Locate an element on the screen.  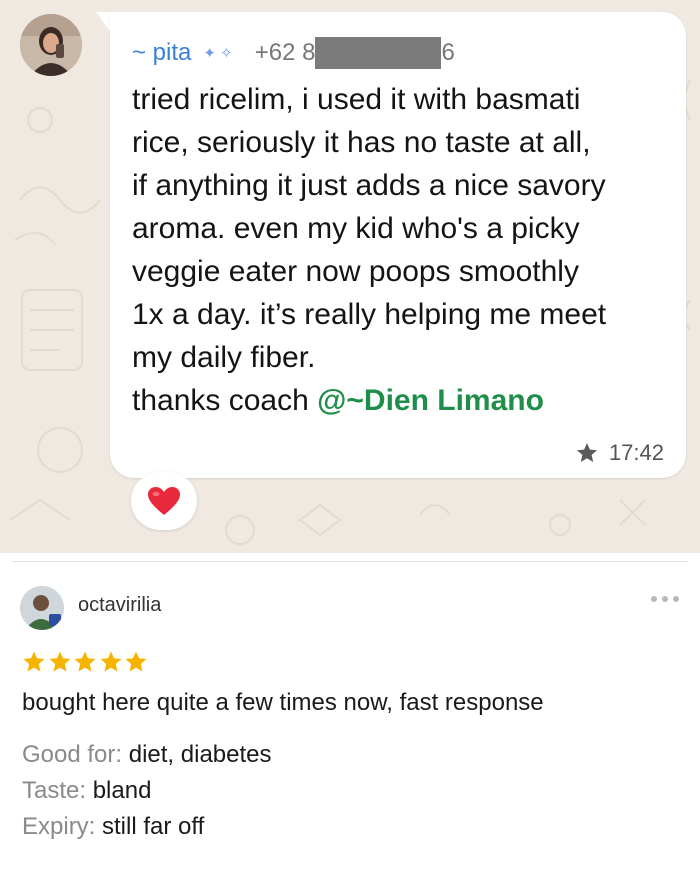
sender-avatar is located at coordinates (51, 45).